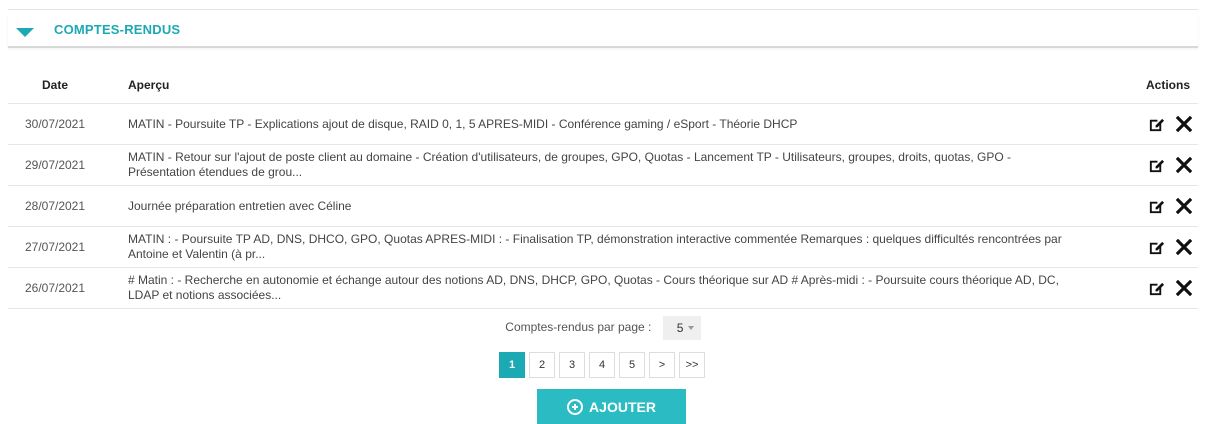 The height and width of the screenshot is (424, 1206). I want to click on next-page-button: >, so click(662, 365).